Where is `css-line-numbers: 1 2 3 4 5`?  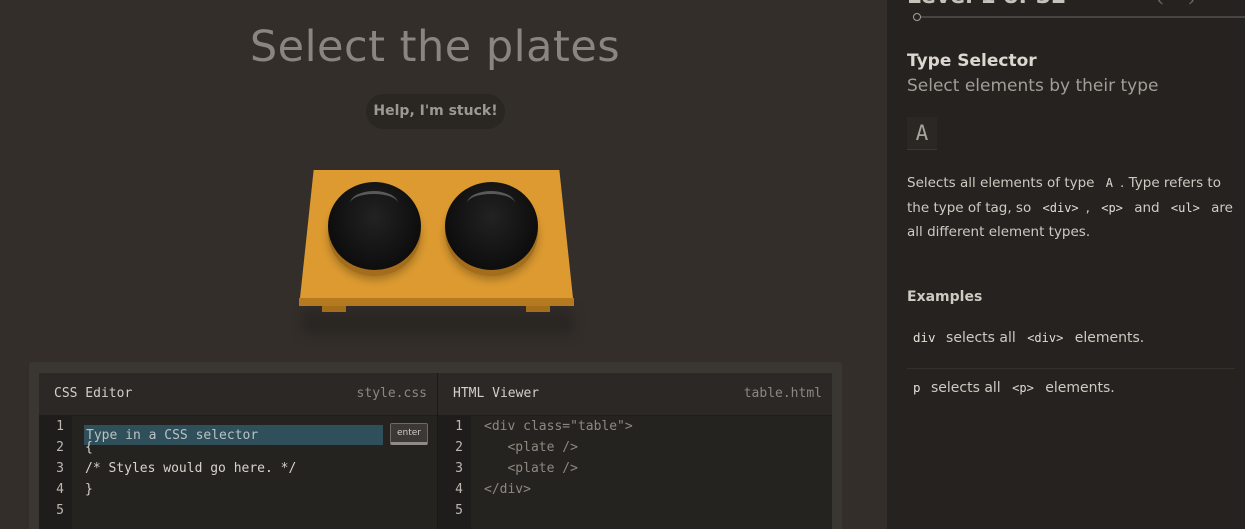
css-line-numbers: 1 2 3 4 5 is located at coordinates (55, 472).